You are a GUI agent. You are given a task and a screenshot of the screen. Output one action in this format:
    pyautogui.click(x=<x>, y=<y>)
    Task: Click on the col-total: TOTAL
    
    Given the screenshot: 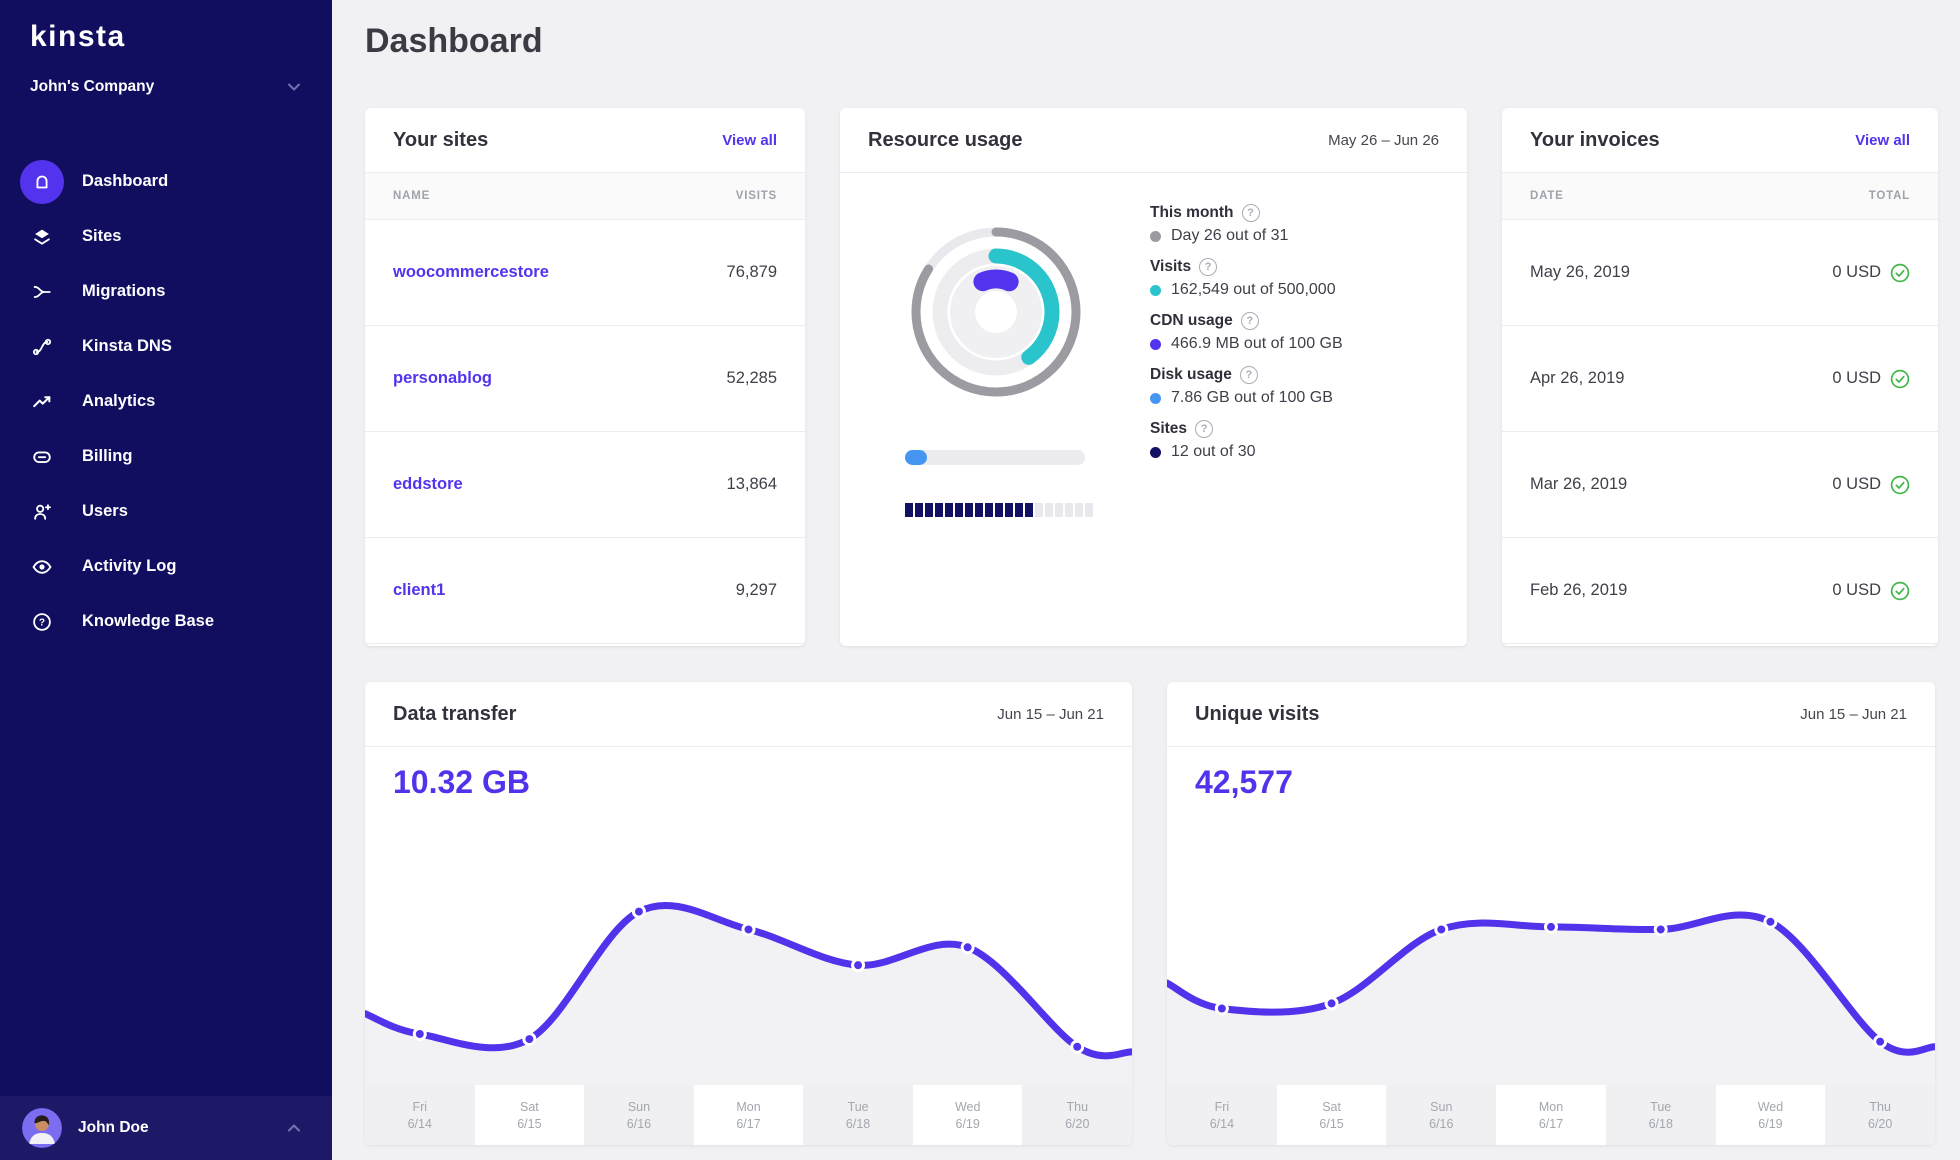 What is the action you would take?
    pyautogui.click(x=1889, y=196)
    